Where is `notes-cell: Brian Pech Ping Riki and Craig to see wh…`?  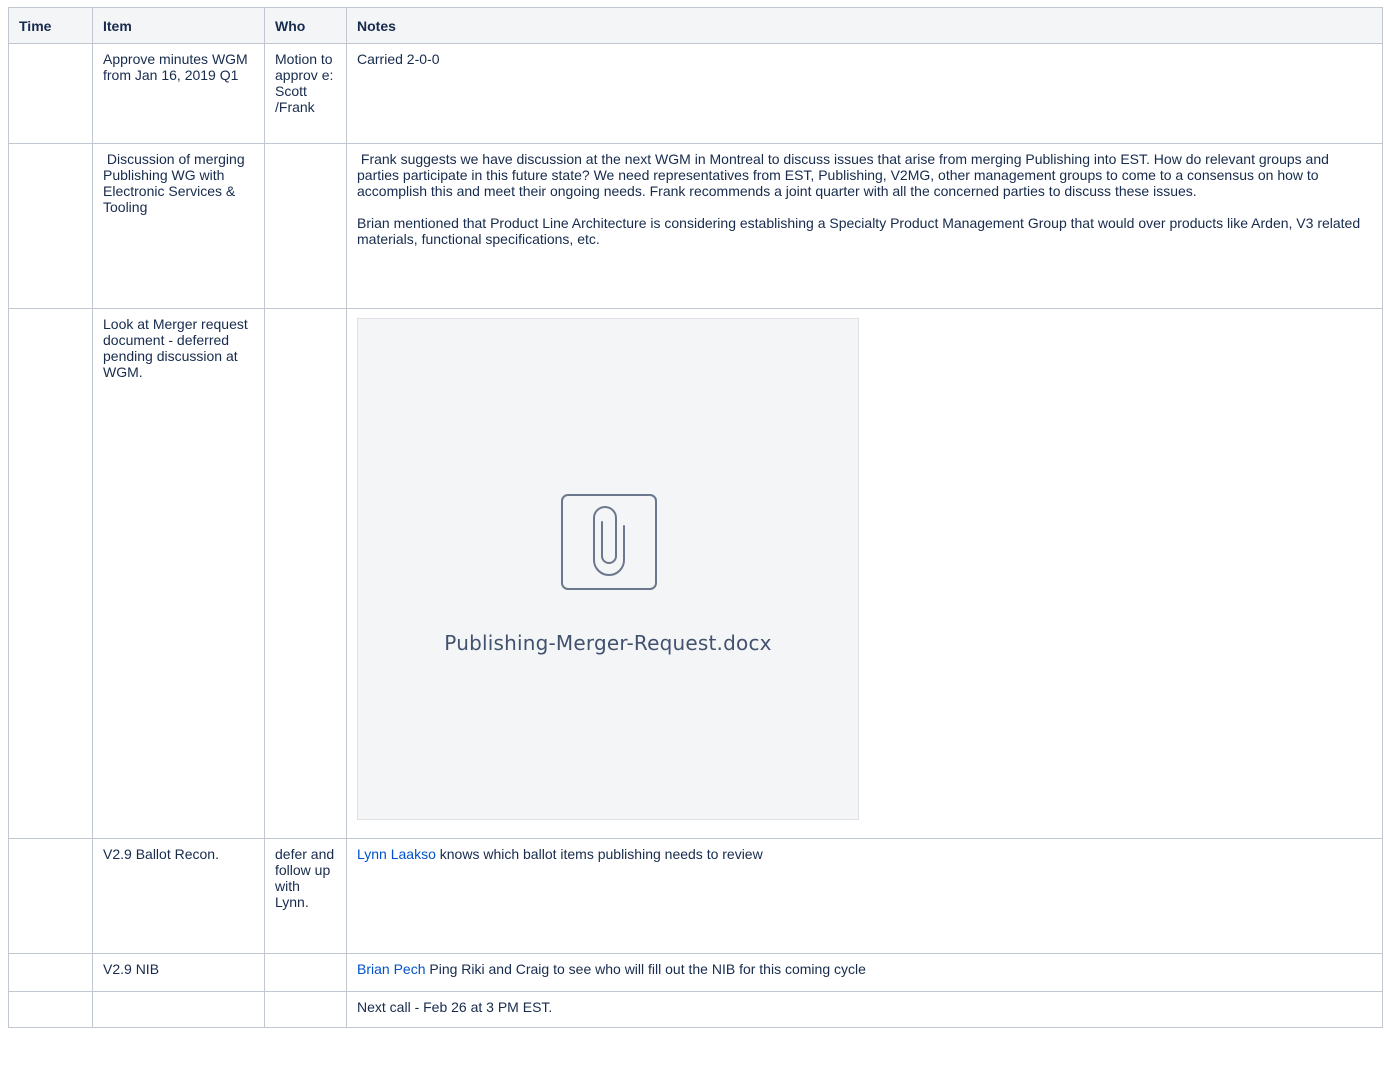
notes-cell: Brian Pech Ping Riki and Craig to see wh… is located at coordinates (864, 972).